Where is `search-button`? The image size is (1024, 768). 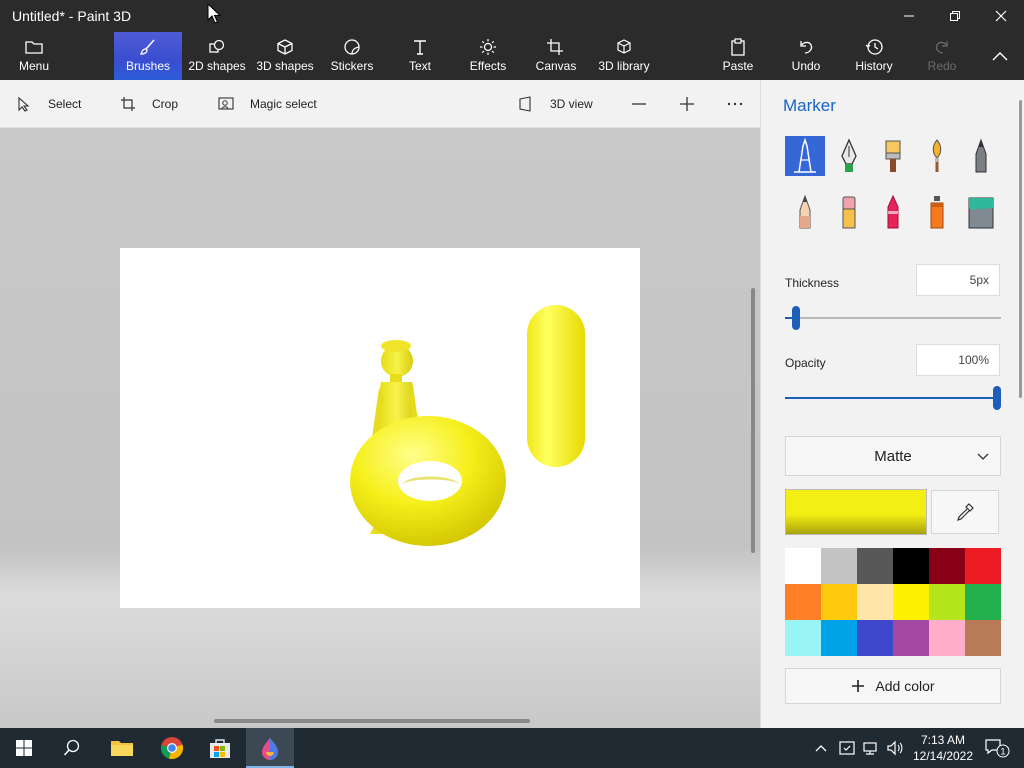 search-button is located at coordinates (72, 748).